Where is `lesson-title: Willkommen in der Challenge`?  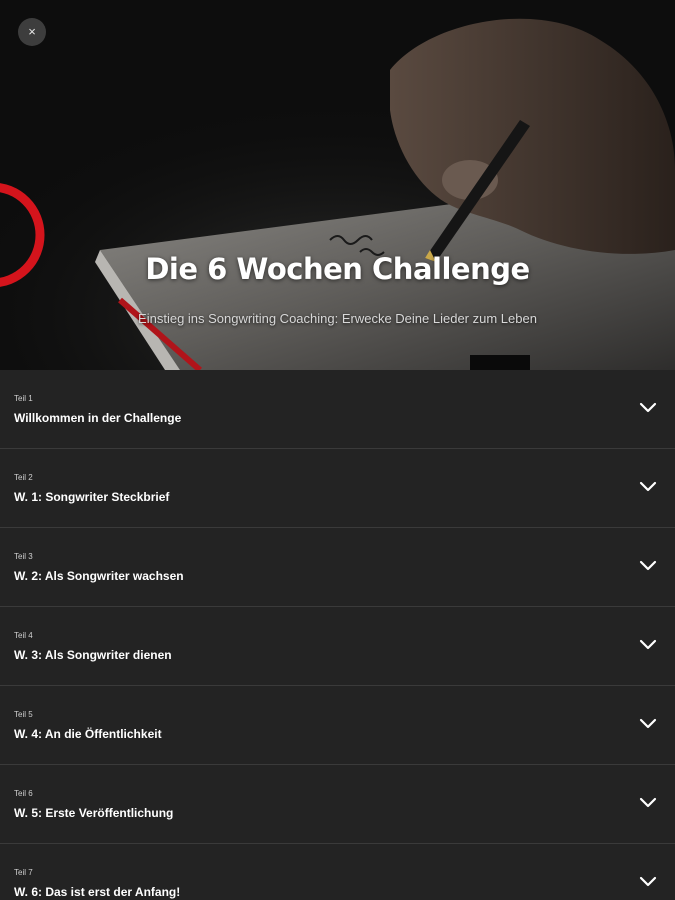 lesson-title: Willkommen in der Challenge is located at coordinates (98, 418).